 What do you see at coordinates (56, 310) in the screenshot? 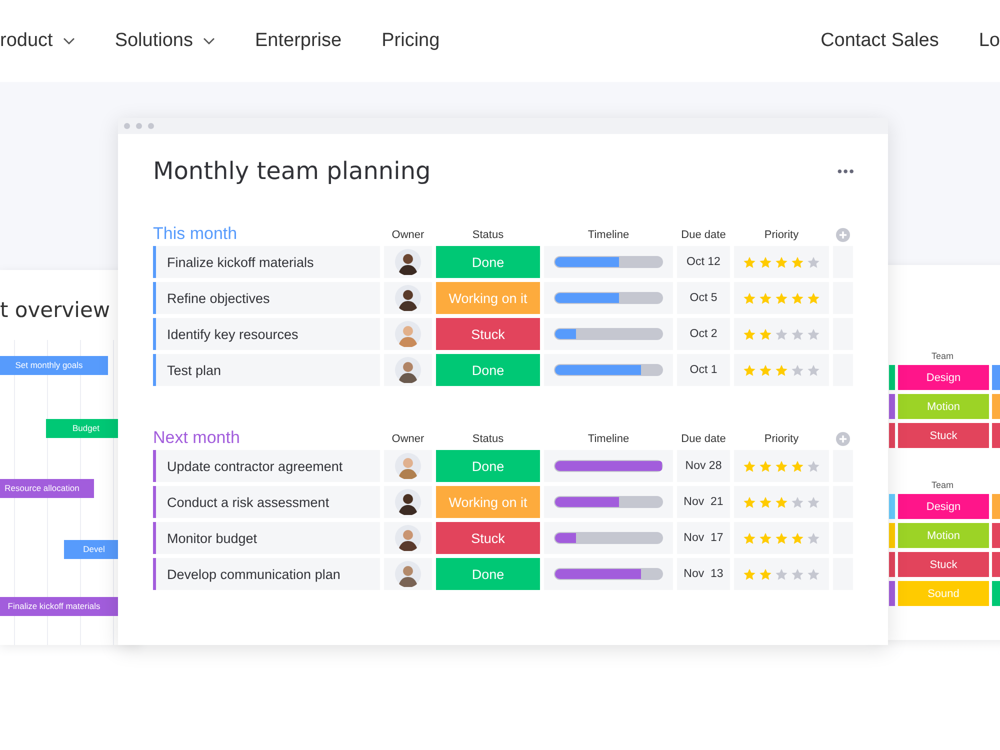
I see `card-title: t overview` at bounding box center [56, 310].